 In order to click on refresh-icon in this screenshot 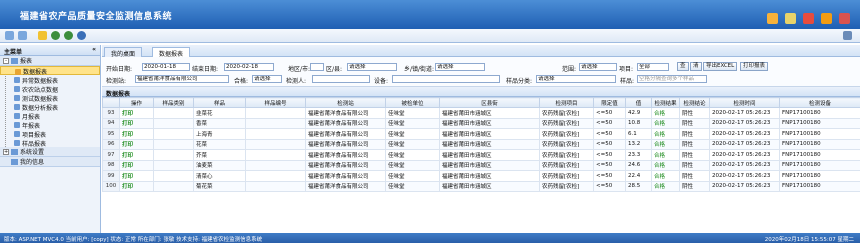, I will do `click(68, 35)`.